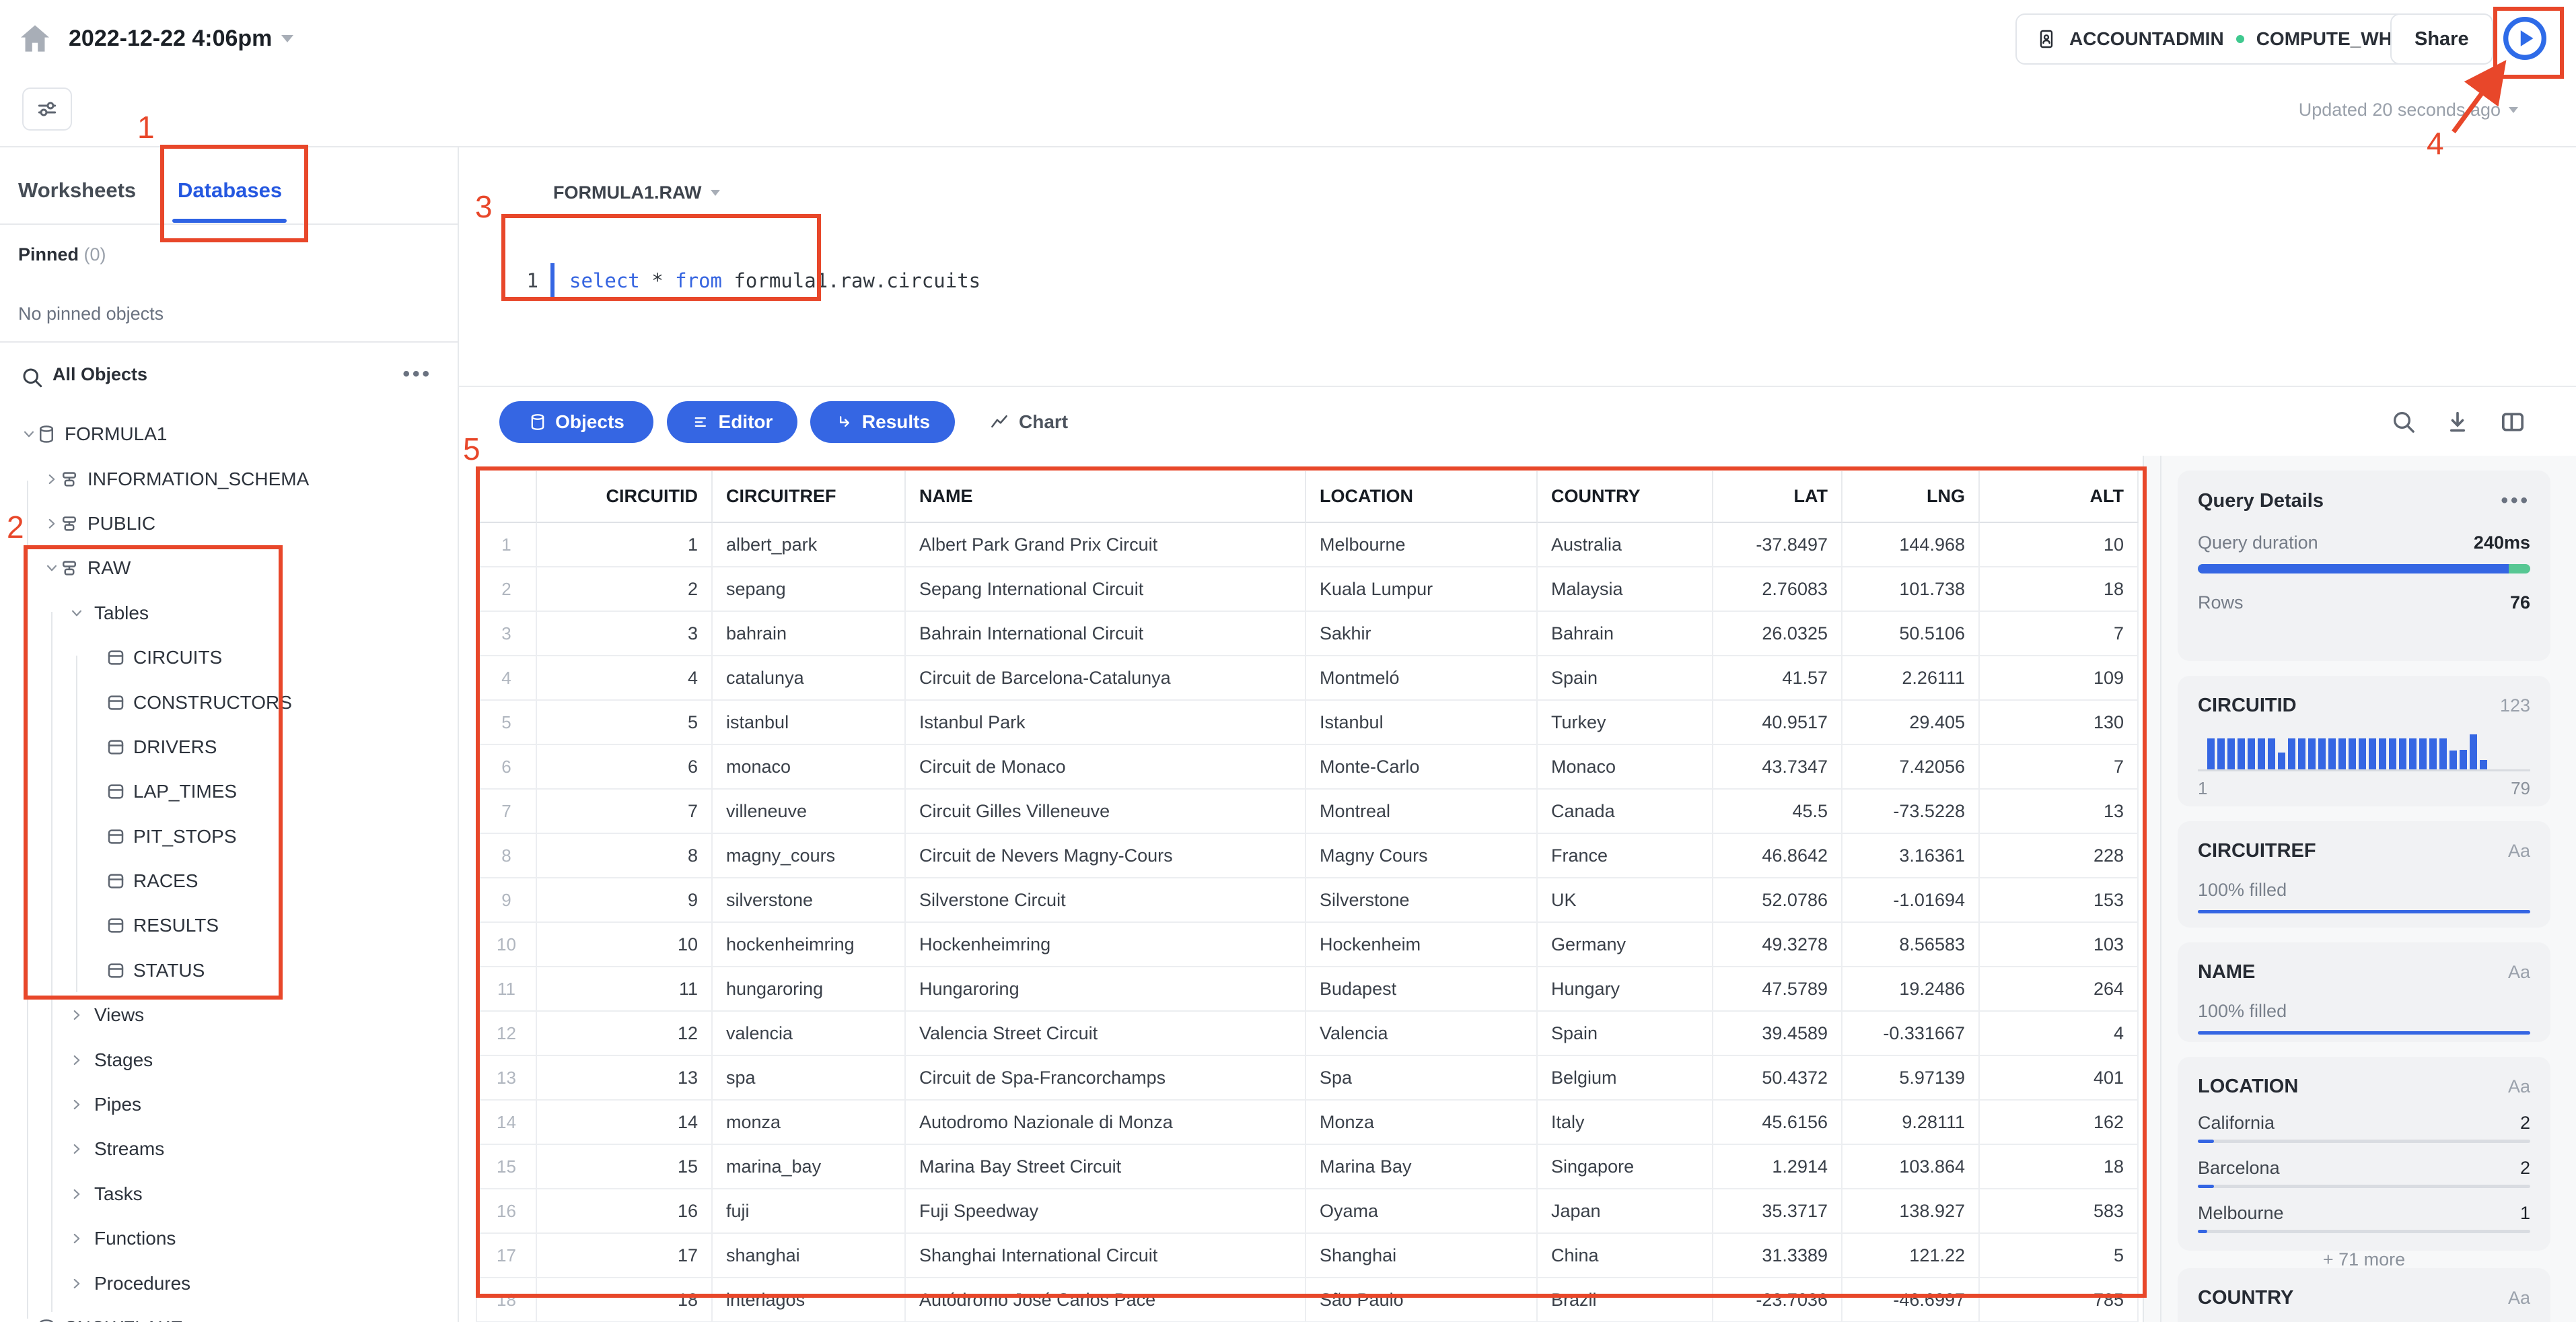 This screenshot has width=2576, height=1322. What do you see at coordinates (229, 747) in the screenshot?
I see `tree-item-drivers: DRIVERS` at bounding box center [229, 747].